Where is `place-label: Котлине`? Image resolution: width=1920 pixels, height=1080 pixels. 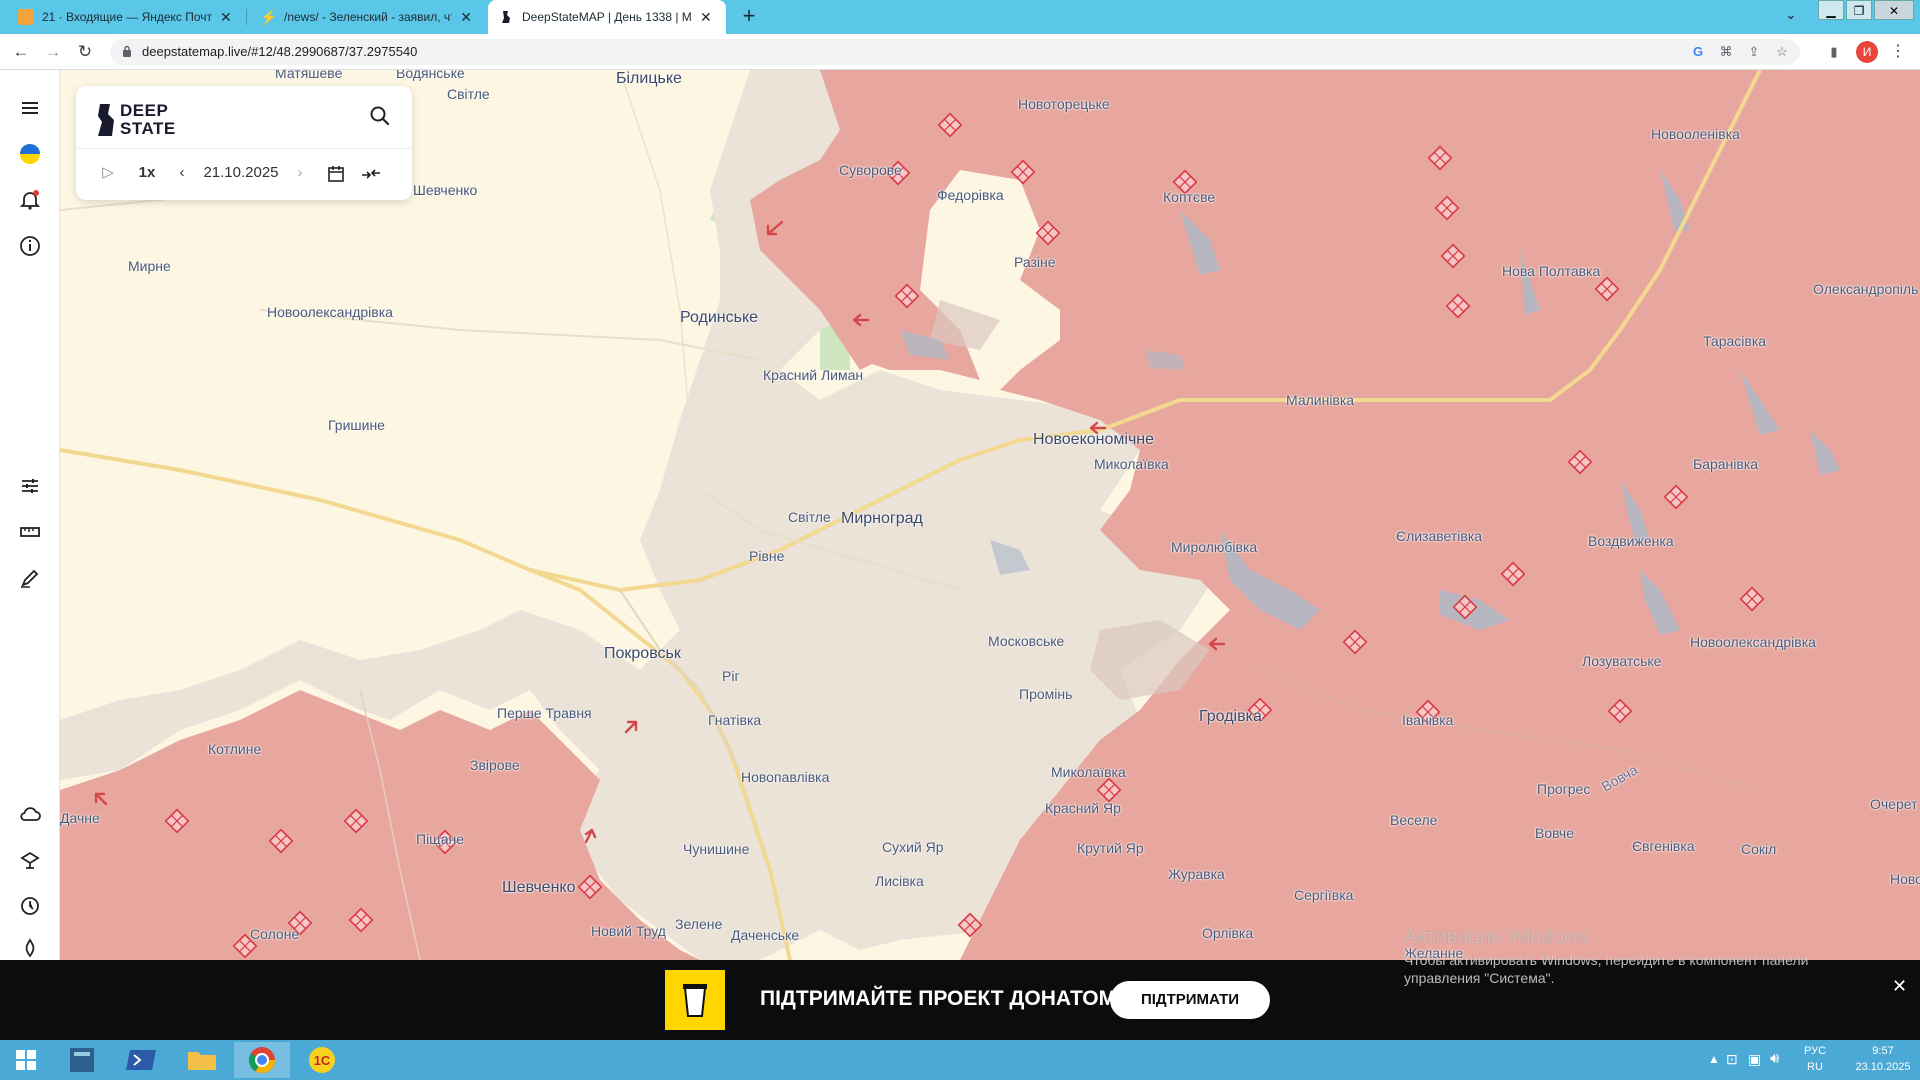 place-label: Котлине is located at coordinates (235, 749).